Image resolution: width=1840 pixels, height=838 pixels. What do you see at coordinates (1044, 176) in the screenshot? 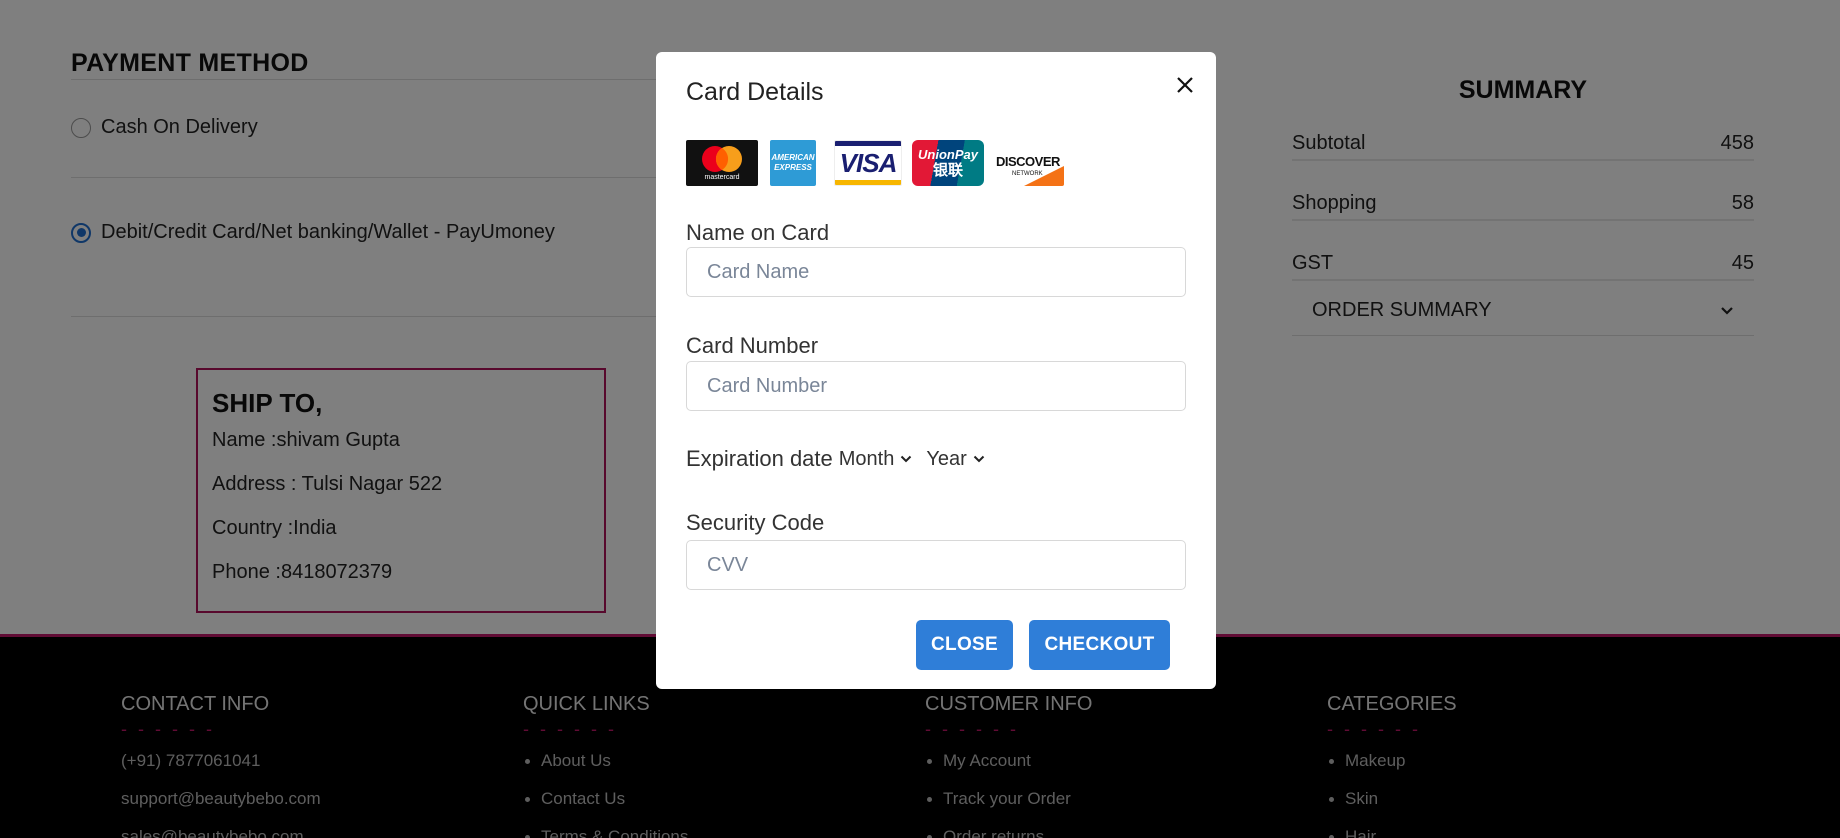
I see `discover-swoosh-icon` at bounding box center [1044, 176].